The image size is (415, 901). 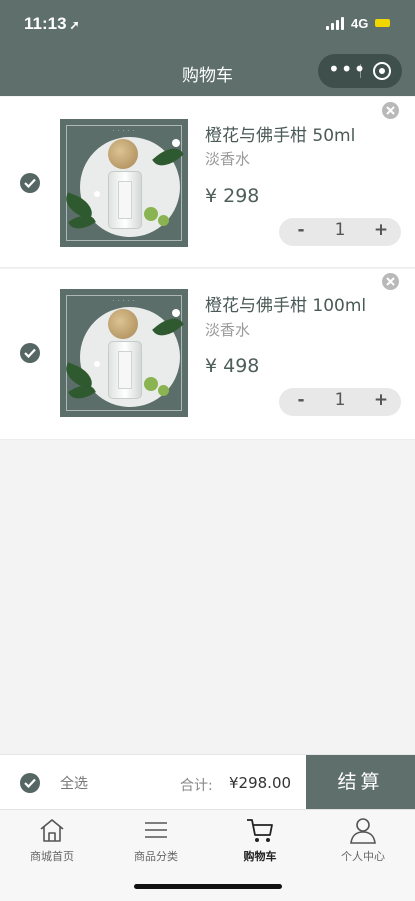 What do you see at coordinates (208, 886) in the screenshot?
I see `home-indicator` at bounding box center [208, 886].